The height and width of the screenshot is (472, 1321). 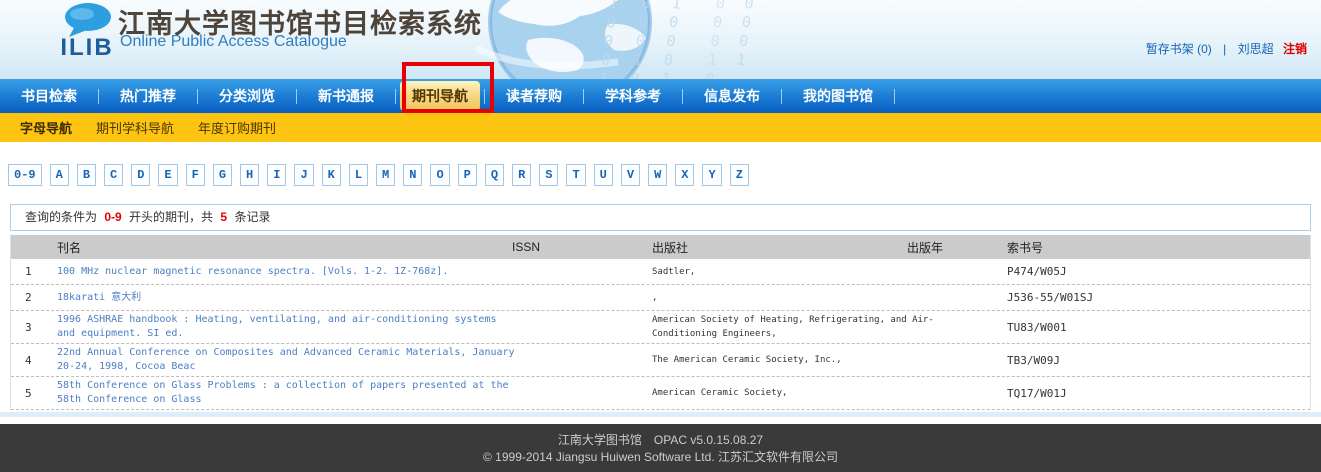 I want to click on callnumber-cell: TQ17/W01J, so click(x=1037, y=393).